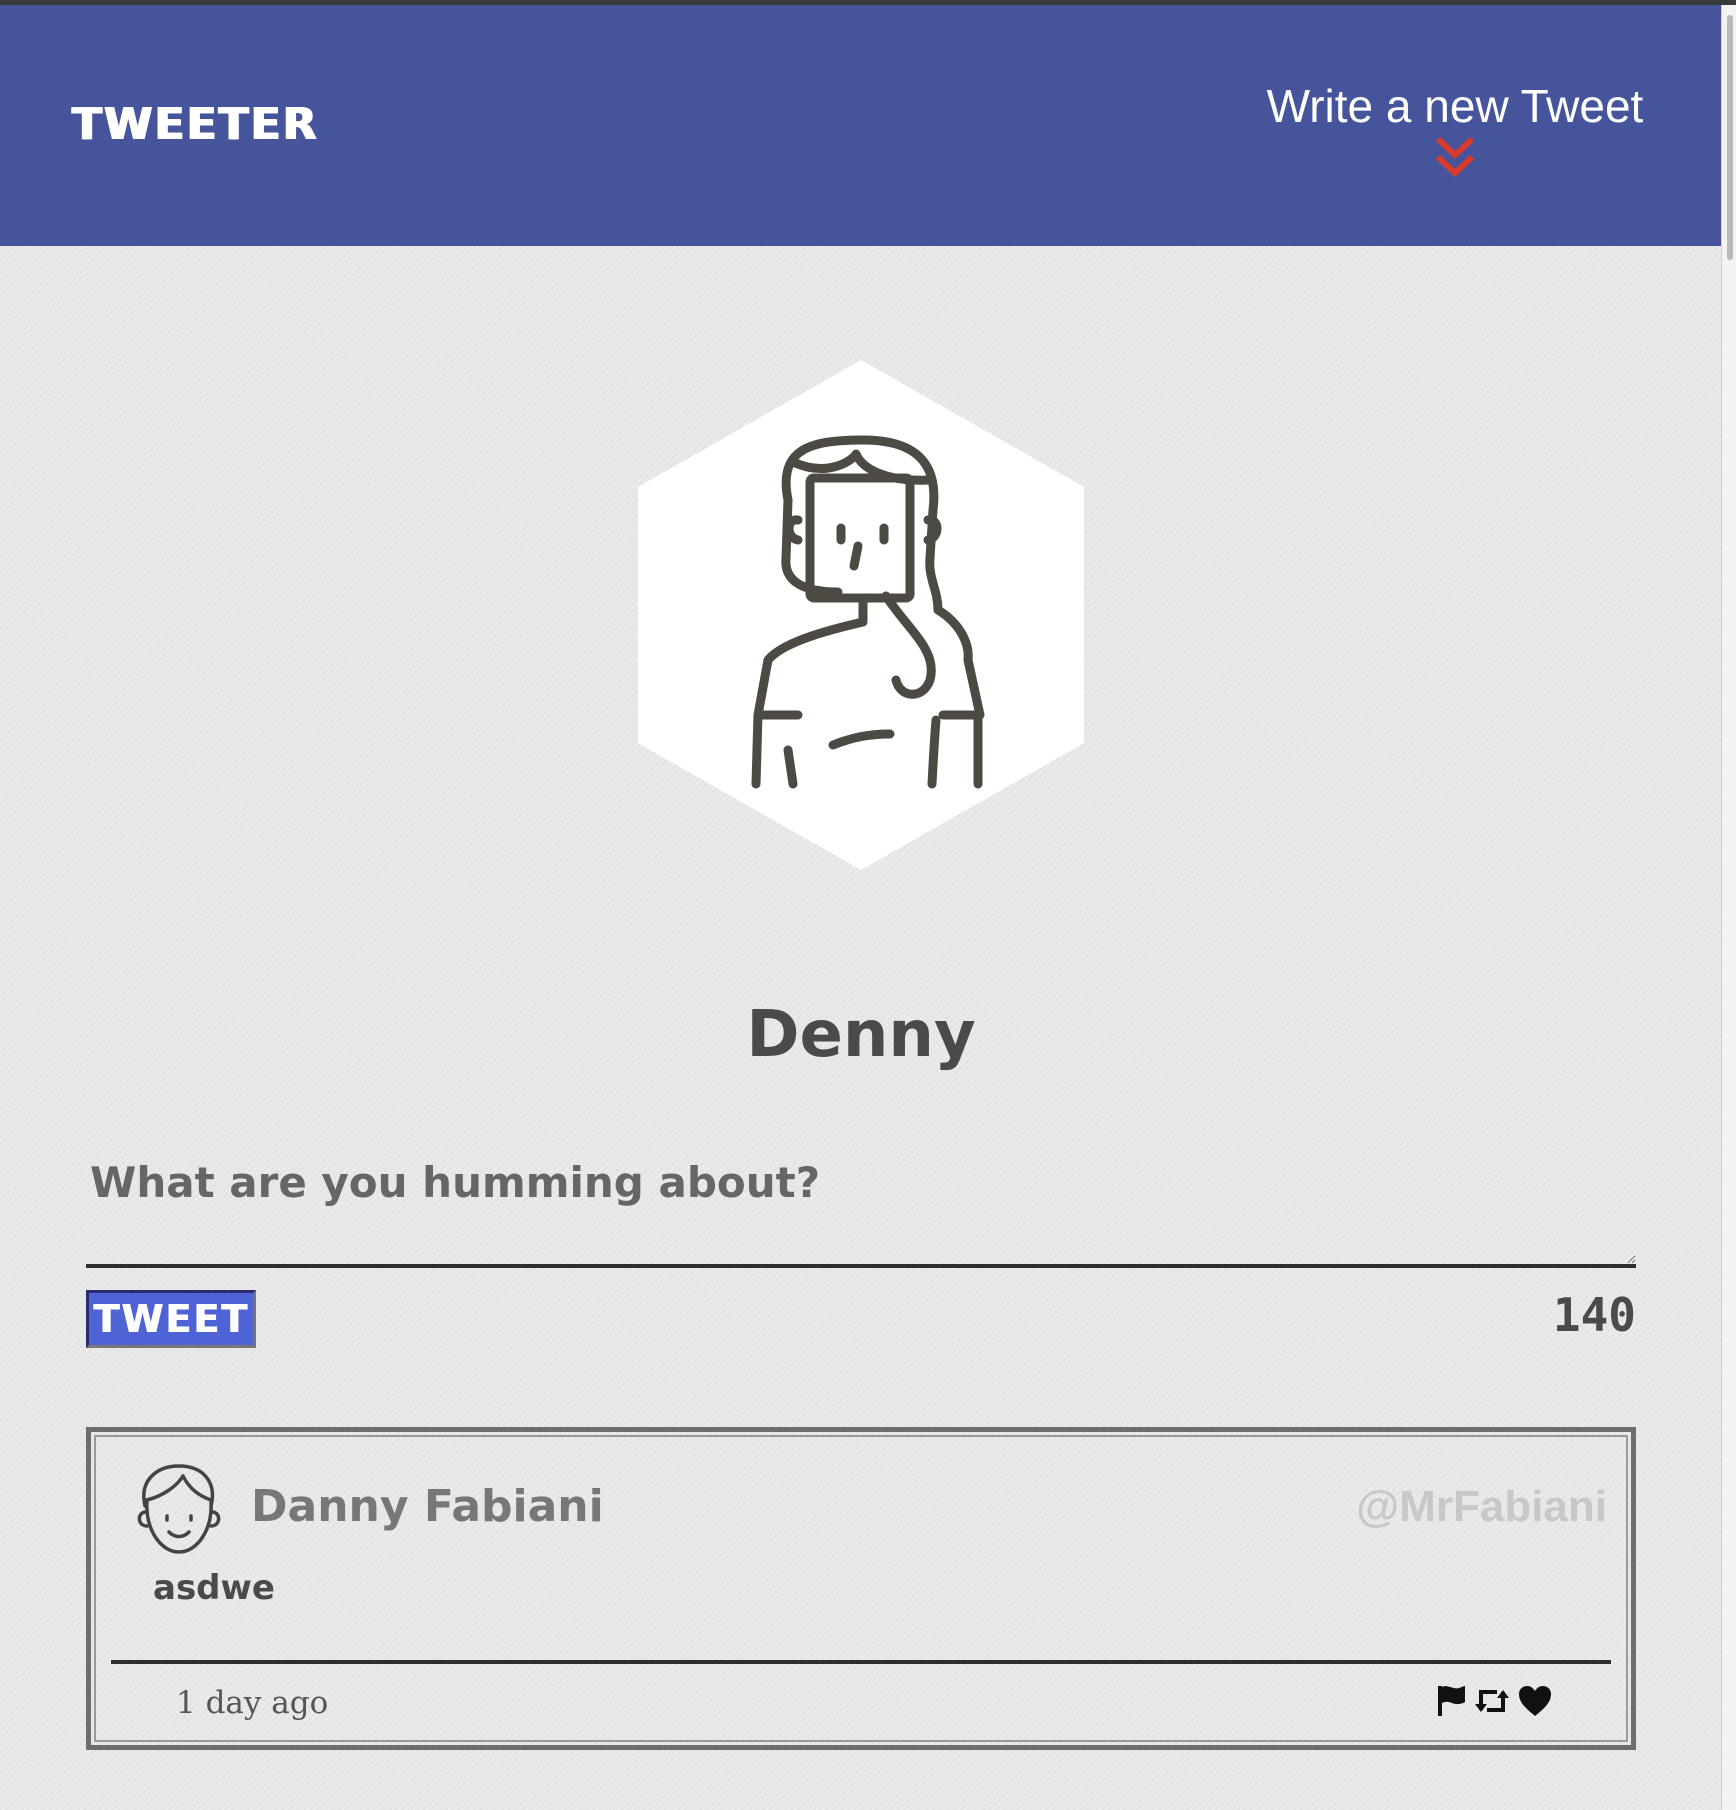 Image resolution: width=1736 pixels, height=1810 pixels. What do you see at coordinates (195, 125) in the screenshot?
I see `app-logo: TWEETER` at bounding box center [195, 125].